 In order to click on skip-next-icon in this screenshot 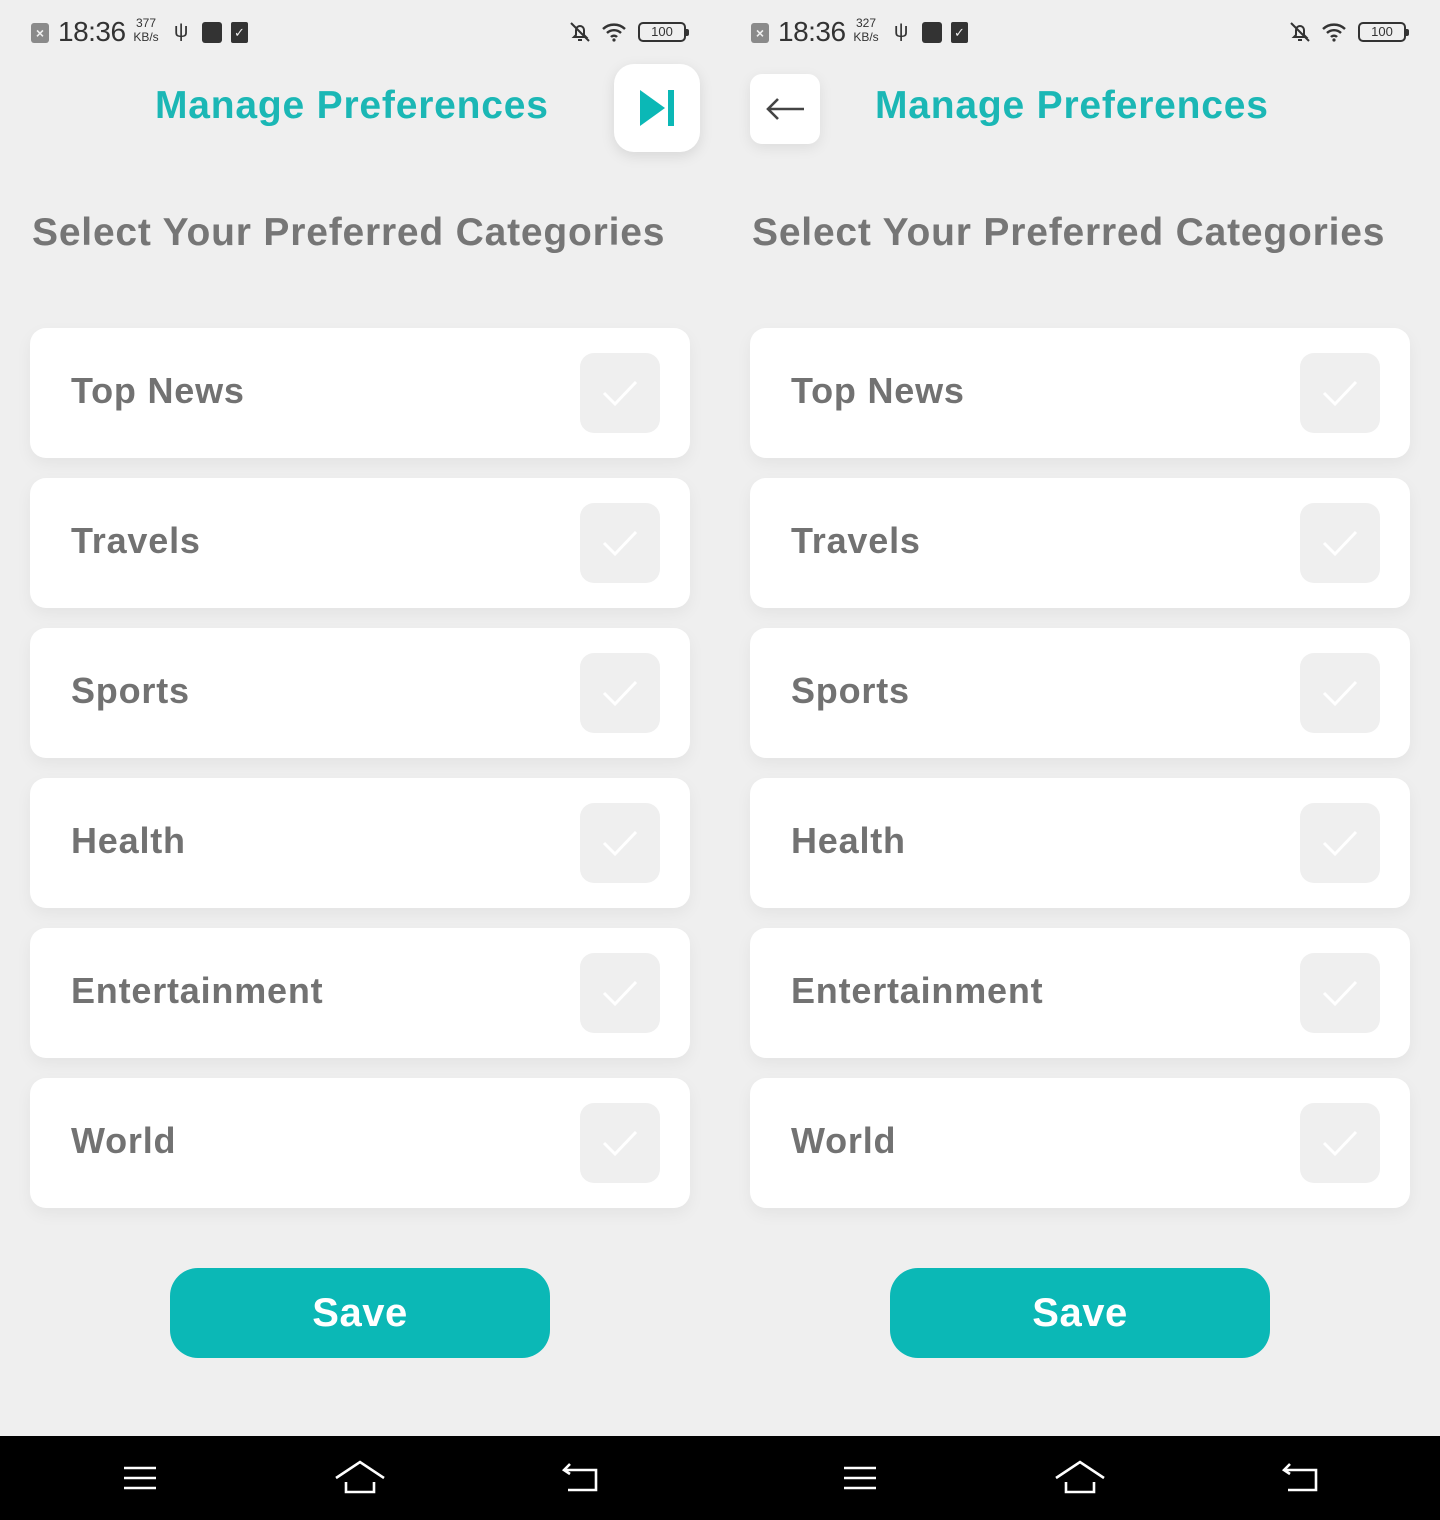, I will do `click(657, 108)`.